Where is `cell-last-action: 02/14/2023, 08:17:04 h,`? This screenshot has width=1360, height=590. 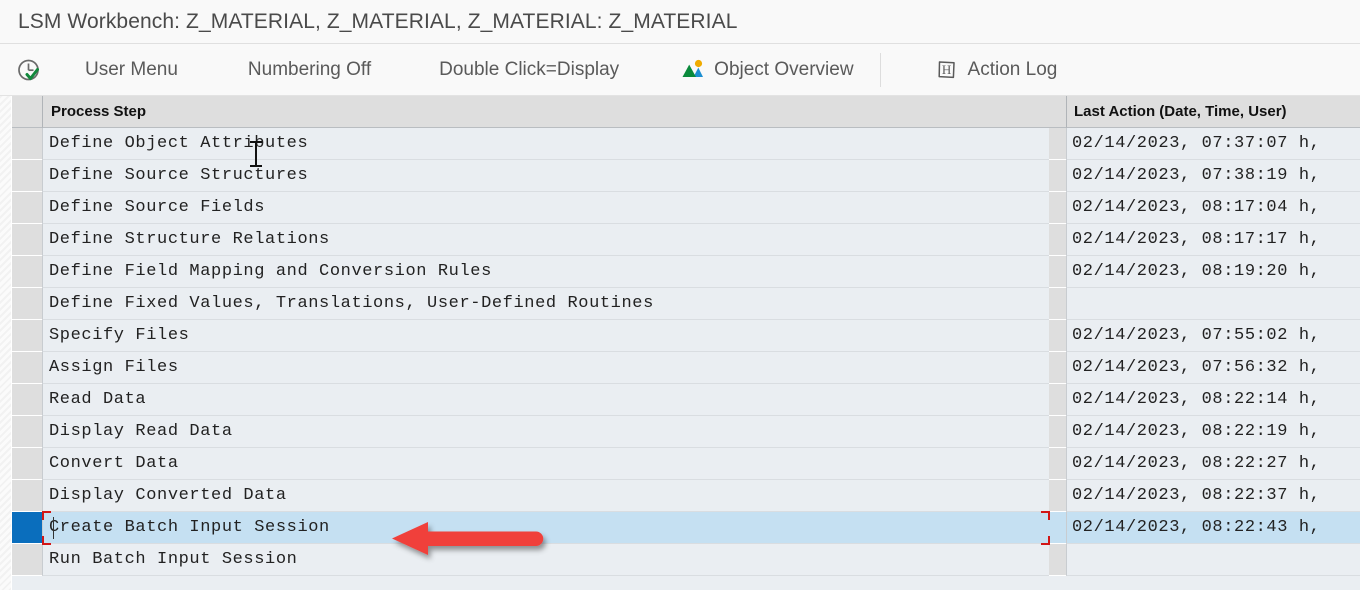 cell-last-action: 02/14/2023, 08:17:04 h, is located at coordinates (1213, 208).